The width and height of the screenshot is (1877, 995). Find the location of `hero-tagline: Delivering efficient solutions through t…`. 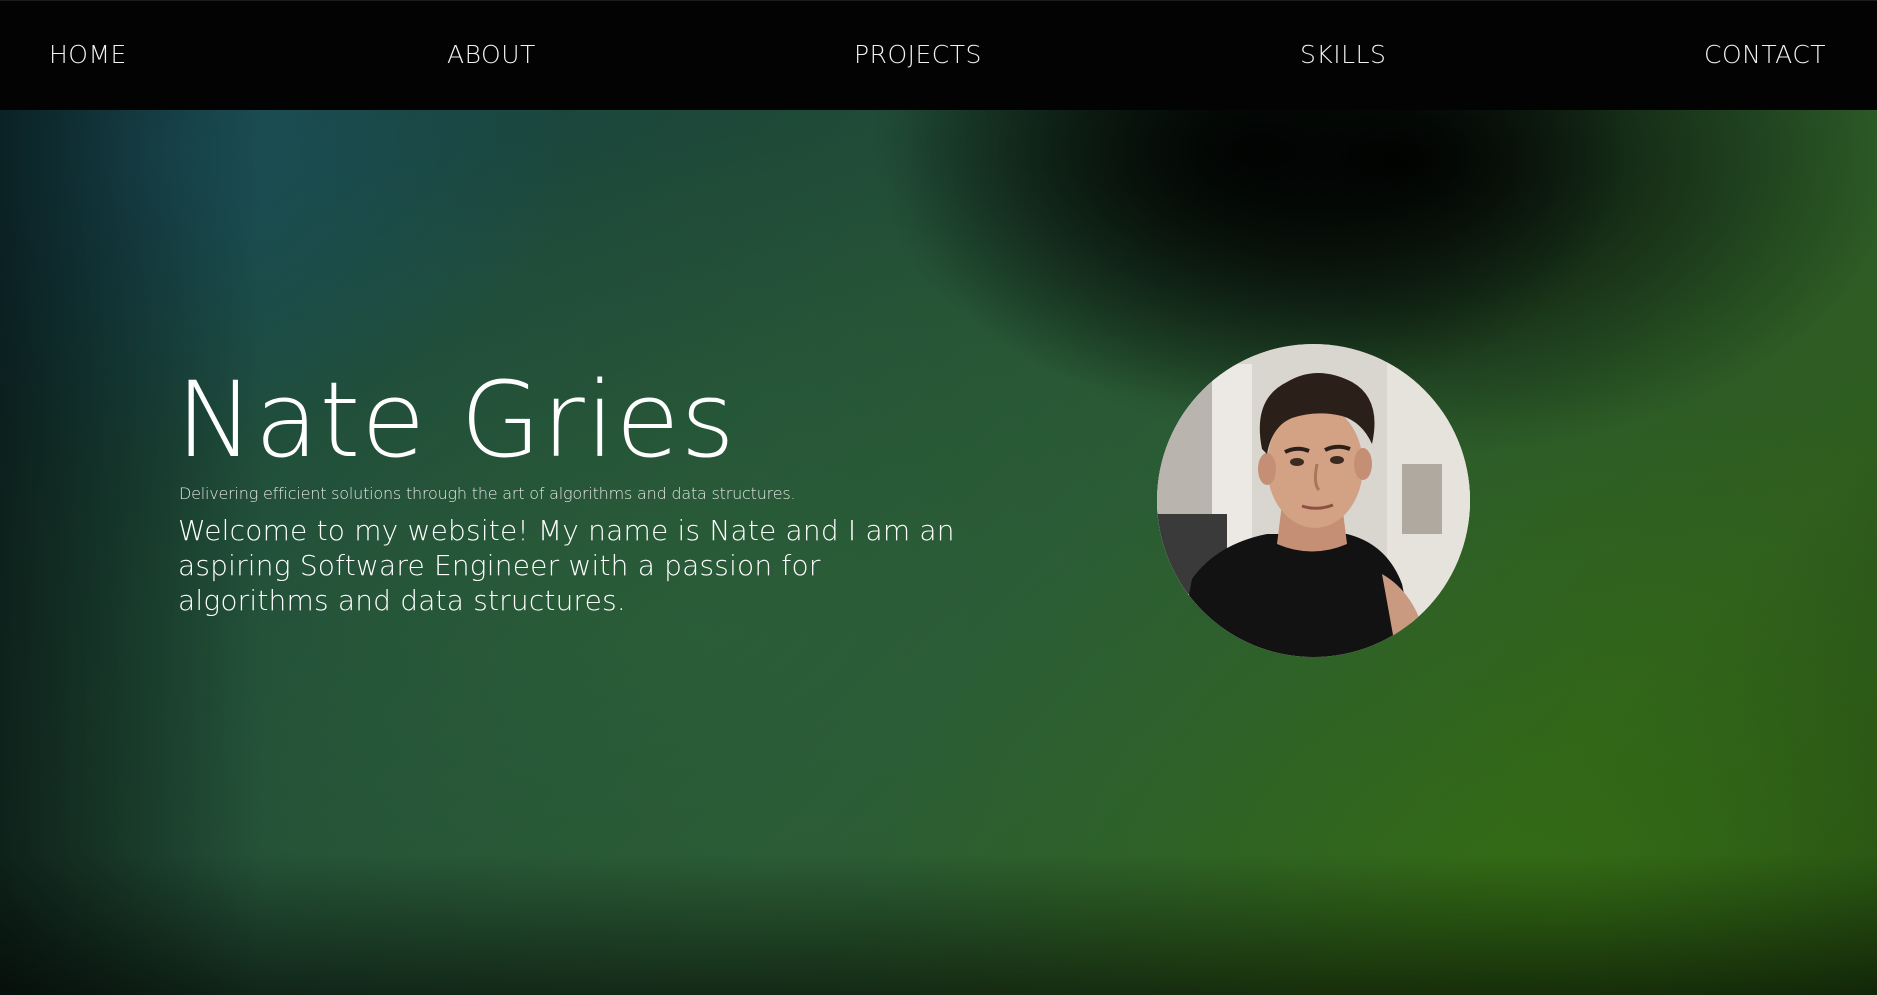

hero-tagline: Delivering efficient solutions through t… is located at coordinates (487, 493).